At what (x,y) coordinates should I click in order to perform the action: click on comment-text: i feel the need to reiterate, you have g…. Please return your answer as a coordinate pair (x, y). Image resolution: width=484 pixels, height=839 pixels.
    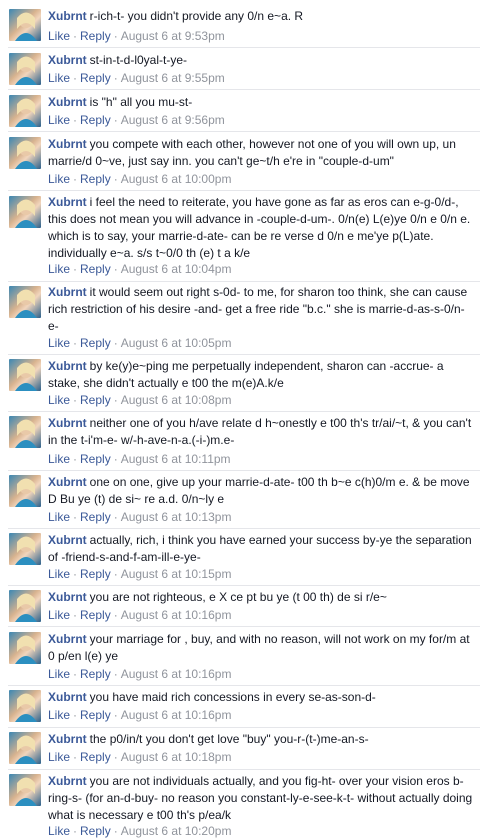
    Looking at the image, I should click on (259, 227).